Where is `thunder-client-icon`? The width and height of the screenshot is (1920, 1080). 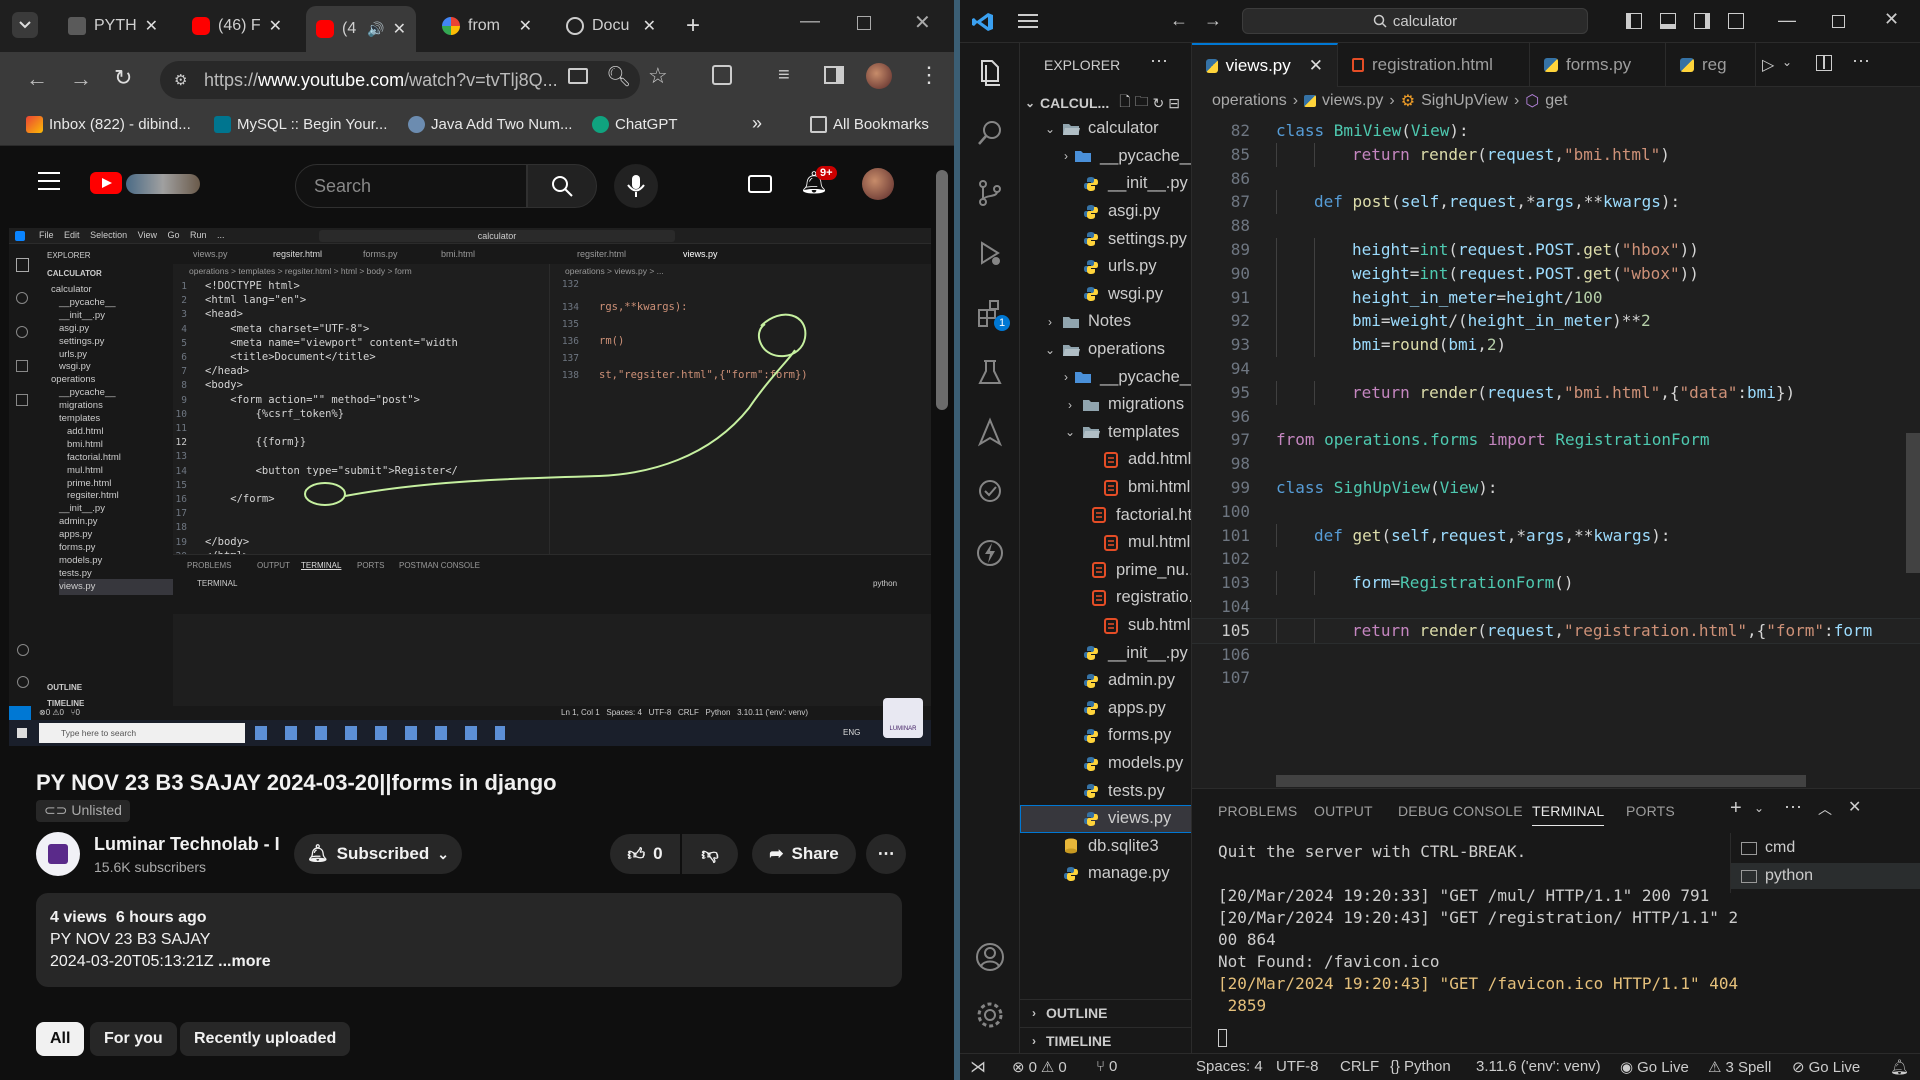 thunder-client-icon is located at coordinates (990, 553).